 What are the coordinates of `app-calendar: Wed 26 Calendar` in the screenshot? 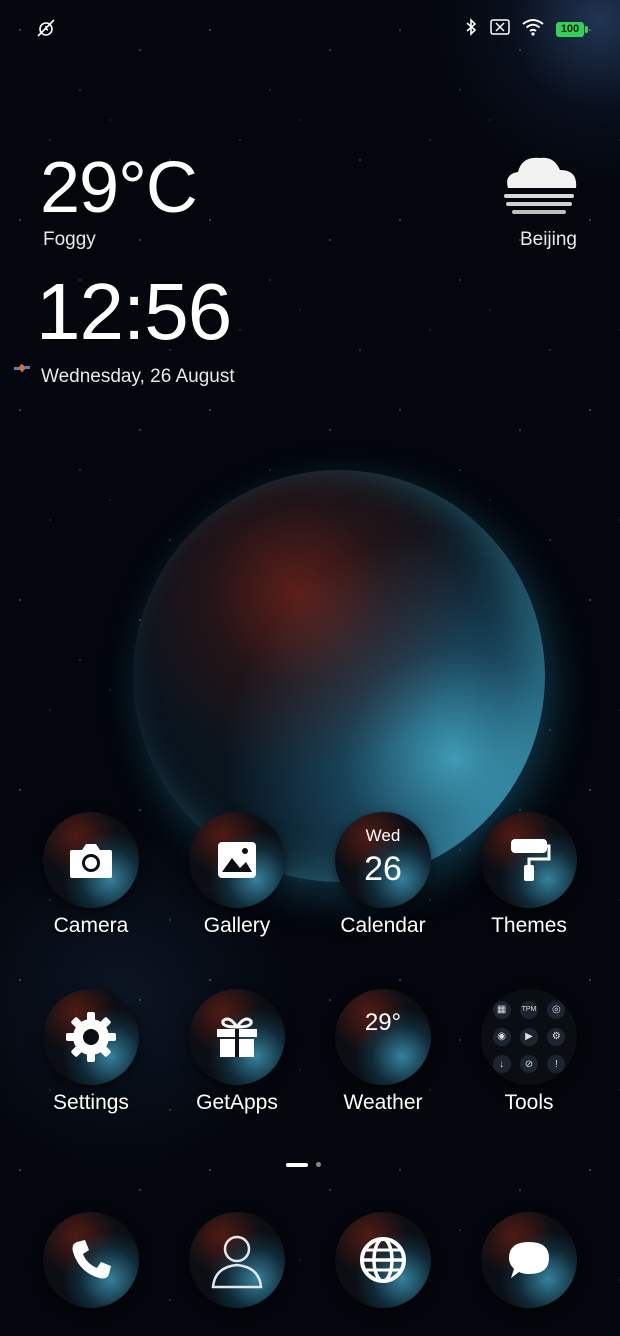 It's located at (383, 875).